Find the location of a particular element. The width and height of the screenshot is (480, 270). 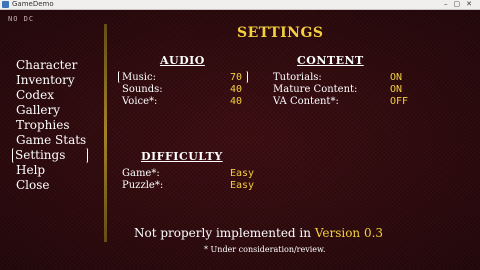

sounds-label: Sounds: is located at coordinates (142, 89).